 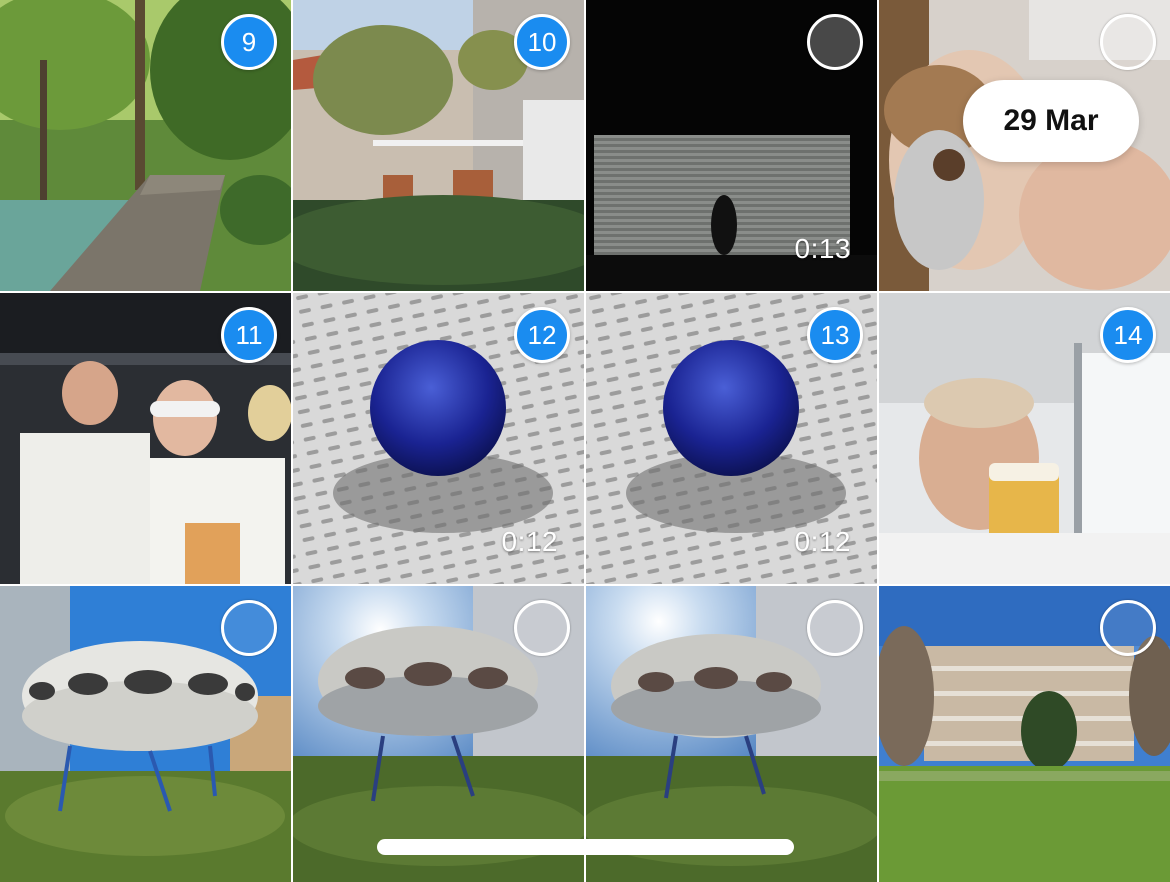 What do you see at coordinates (145, 145) in the screenshot?
I see `photo-thumbnail: 9` at bounding box center [145, 145].